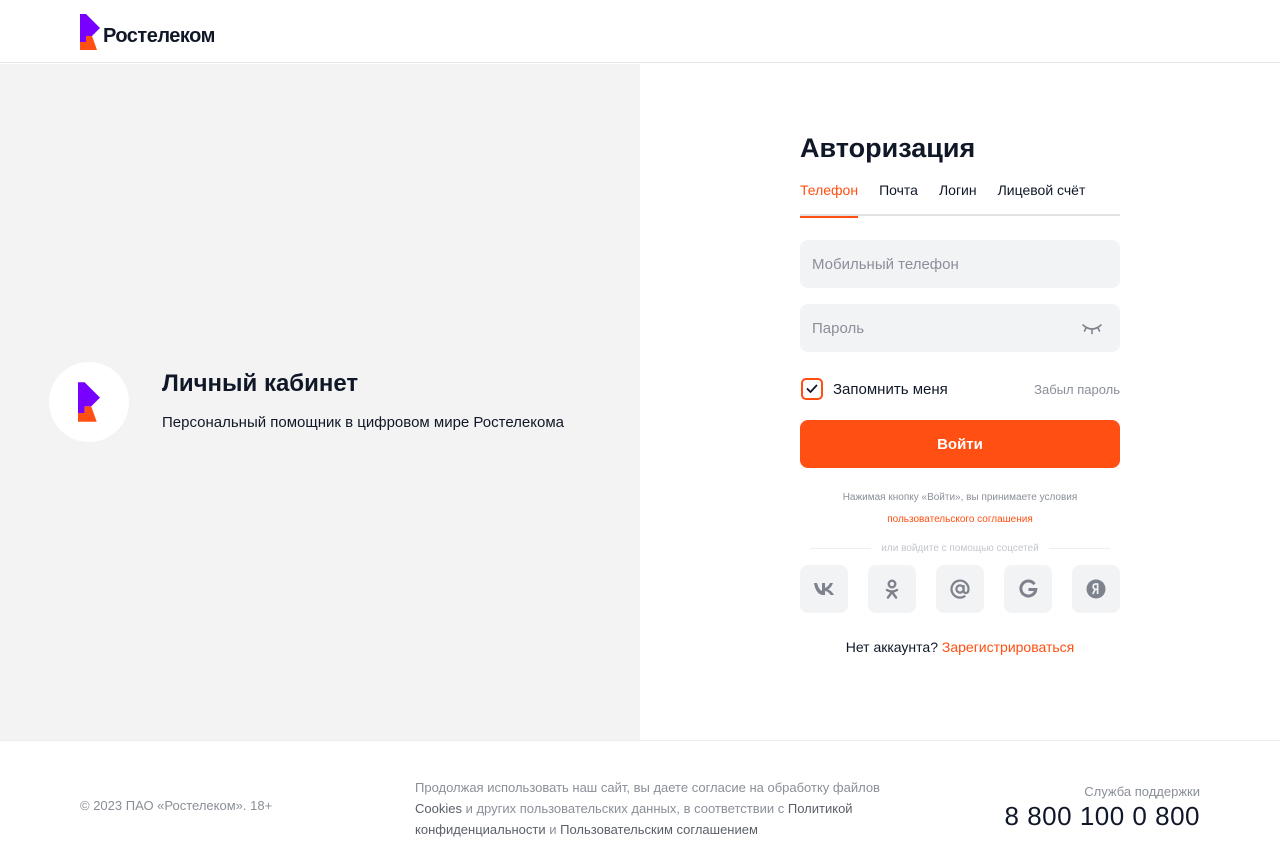 The height and width of the screenshot is (868, 1280). I want to click on promo-title: Личный кабинет, so click(260, 383).